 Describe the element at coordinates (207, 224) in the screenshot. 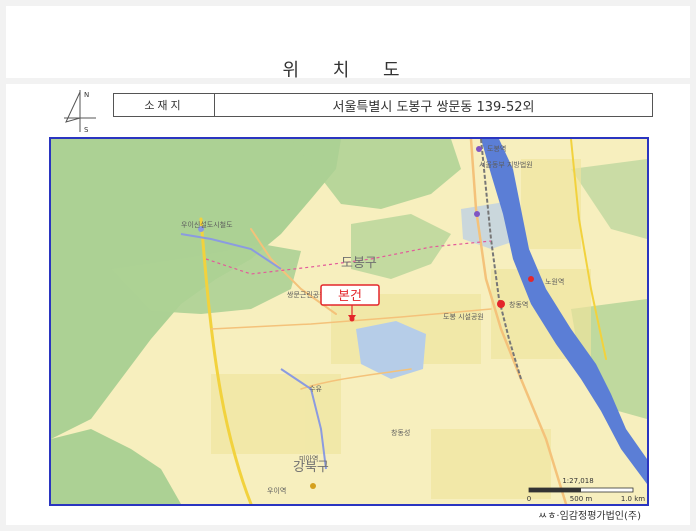

I see `label-uijeongbu-office: 우이신설도시철도` at that location.